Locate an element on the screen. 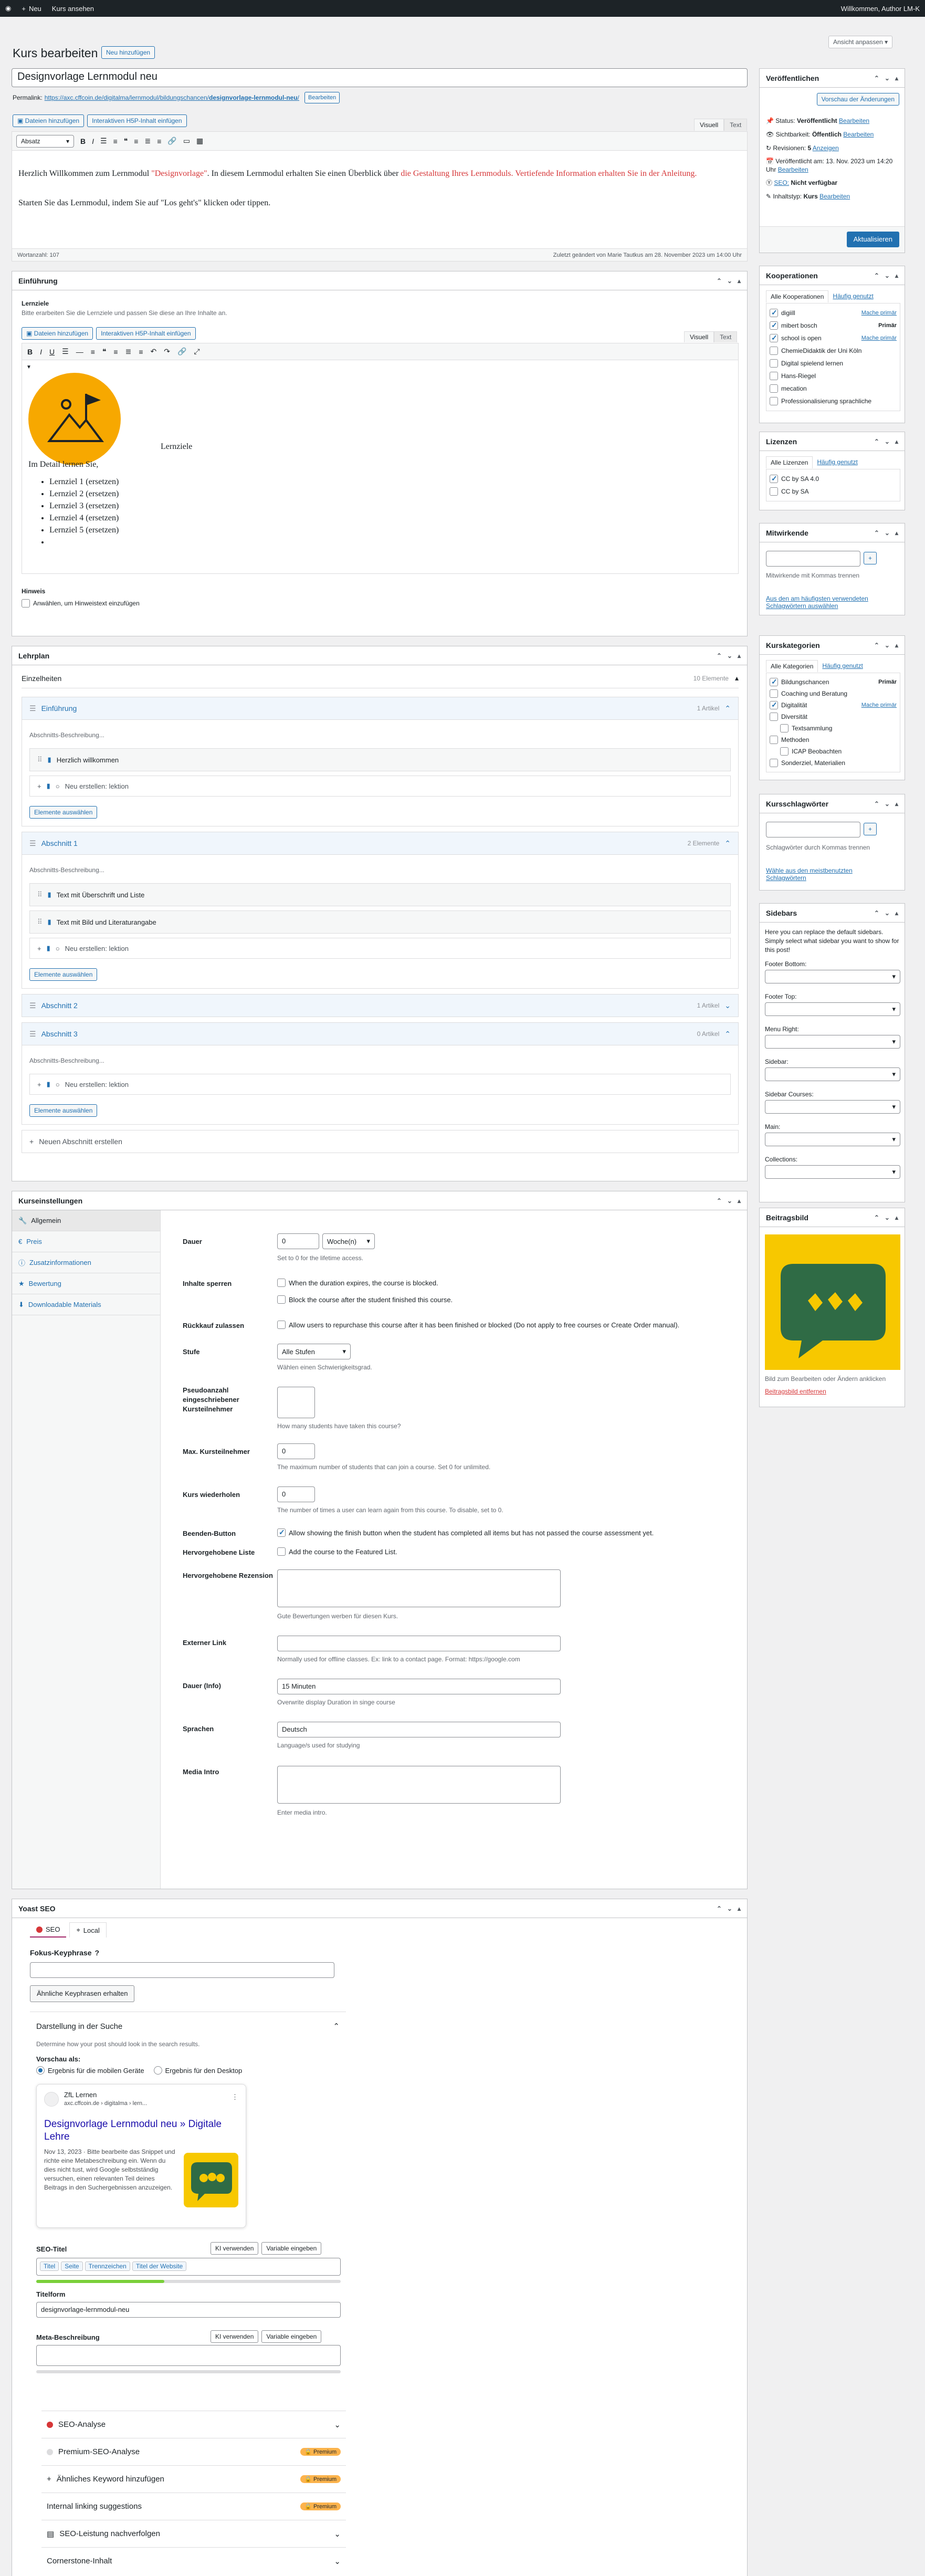 This screenshot has height=2576, width=925. align-right-icon: ≡ is located at coordinates (159, 141).